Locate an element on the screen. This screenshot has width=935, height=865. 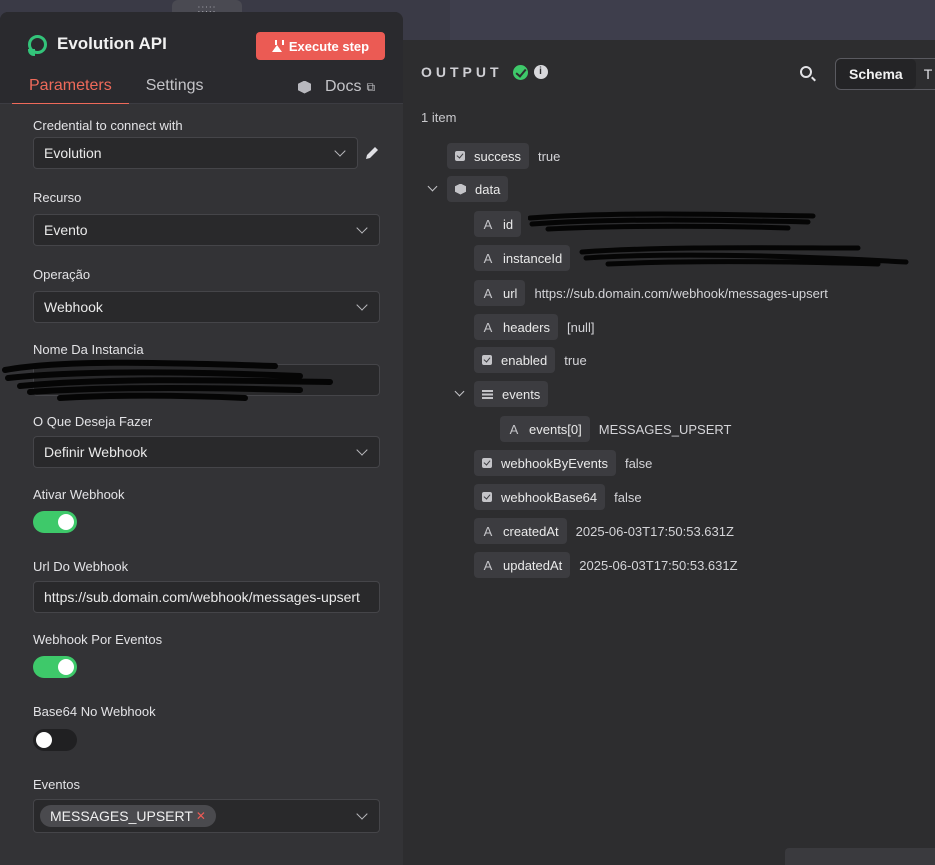
schema-row-events0: Aevents[0] MESSAGES_UPSERT is located at coordinates (615, 429).